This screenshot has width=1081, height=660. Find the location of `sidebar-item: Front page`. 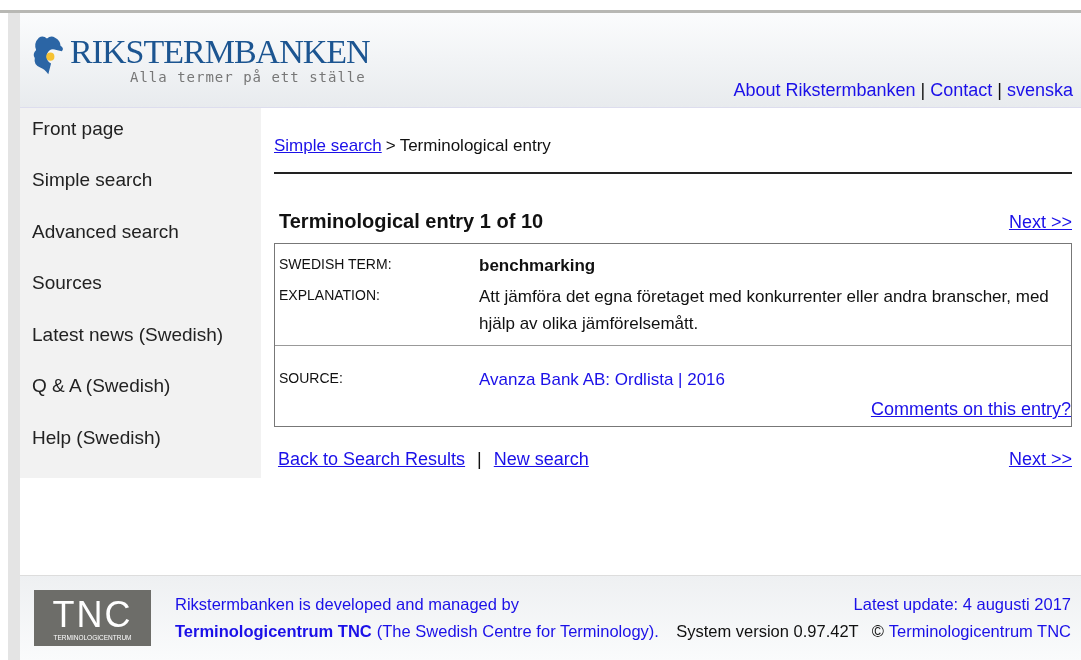

sidebar-item: Front page is located at coordinates (146, 144).